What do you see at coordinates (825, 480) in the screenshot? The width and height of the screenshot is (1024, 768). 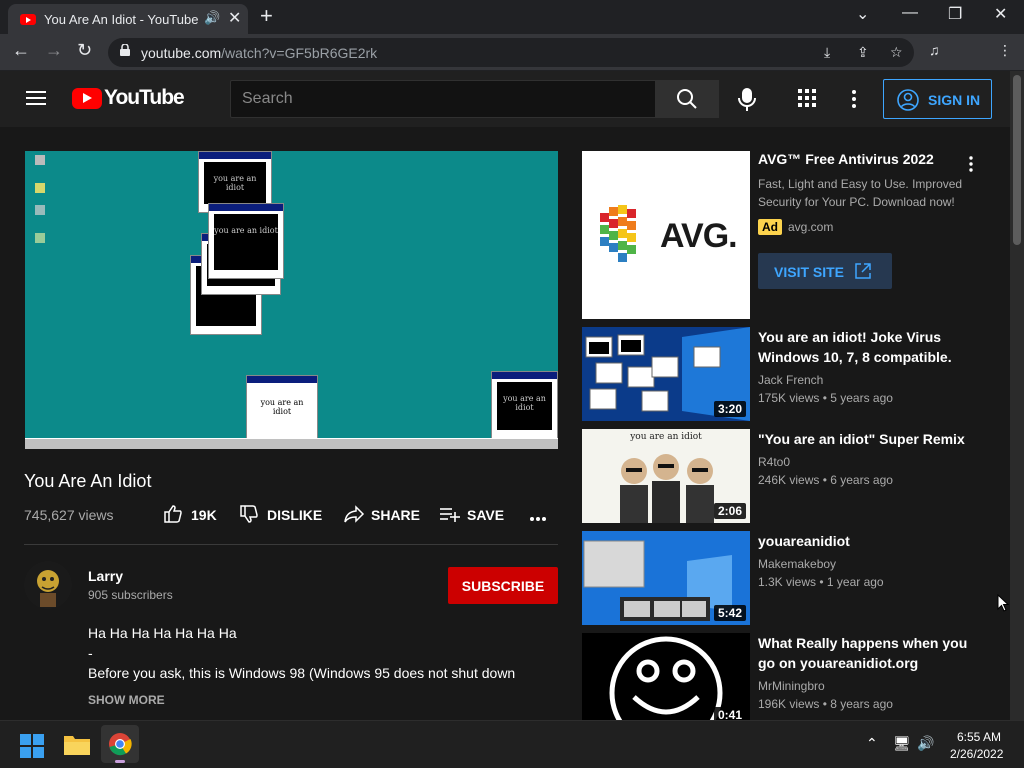 I see `video-meta: 246K views • 6 years ago` at bounding box center [825, 480].